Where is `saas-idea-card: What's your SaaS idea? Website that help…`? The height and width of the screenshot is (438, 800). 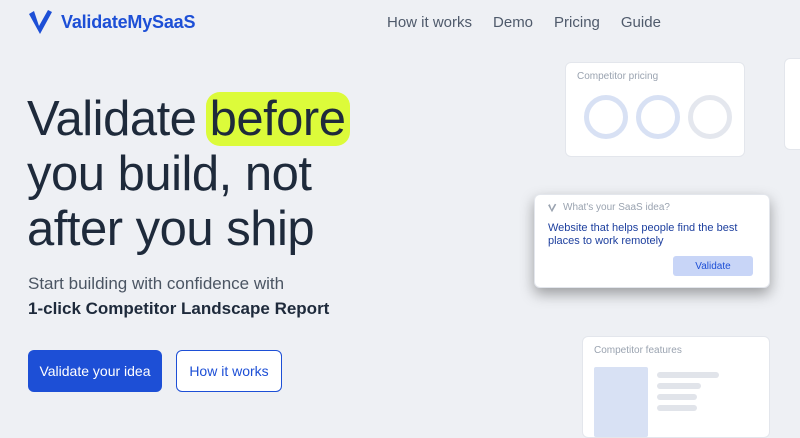 saas-idea-card: What's your SaaS idea? Website that help… is located at coordinates (652, 241).